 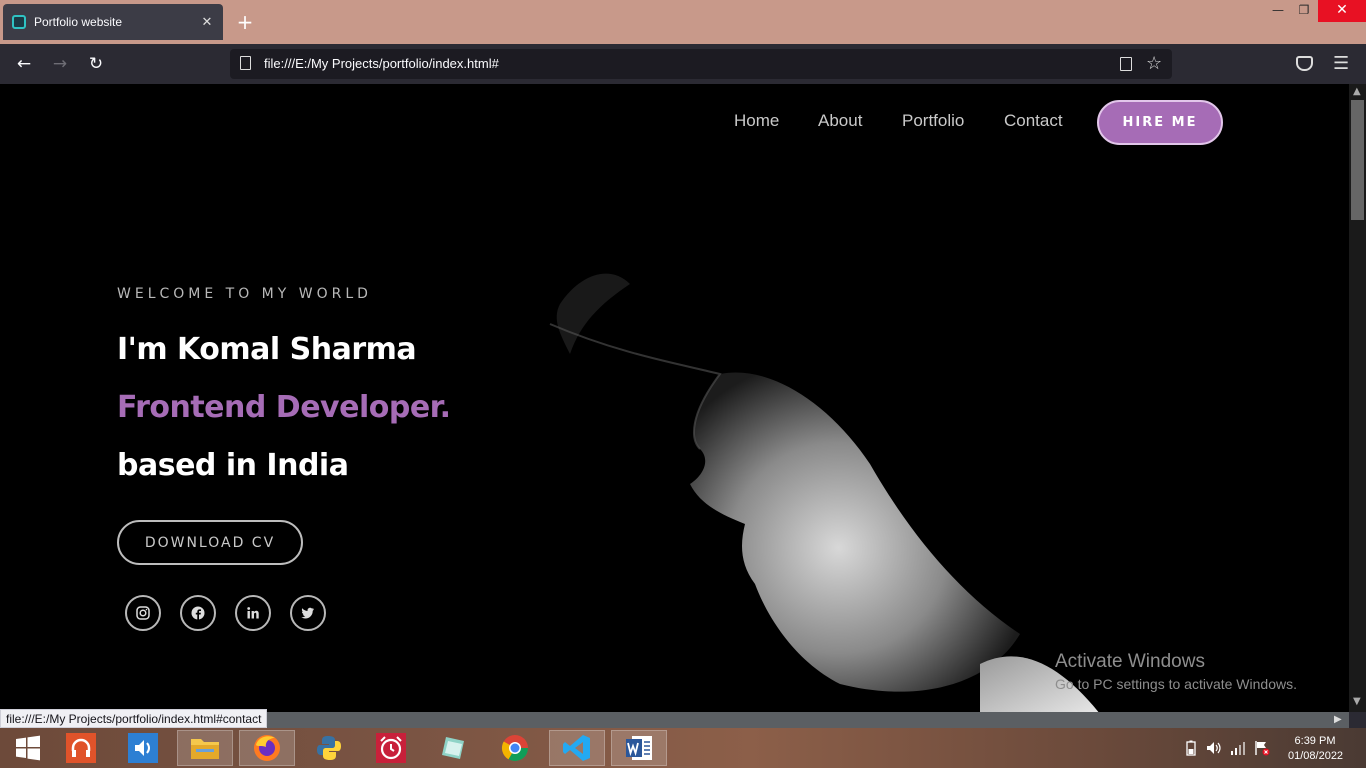 What do you see at coordinates (1341, 64) in the screenshot?
I see `hamburger-menu-icon: ☰` at bounding box center [1341, 64].